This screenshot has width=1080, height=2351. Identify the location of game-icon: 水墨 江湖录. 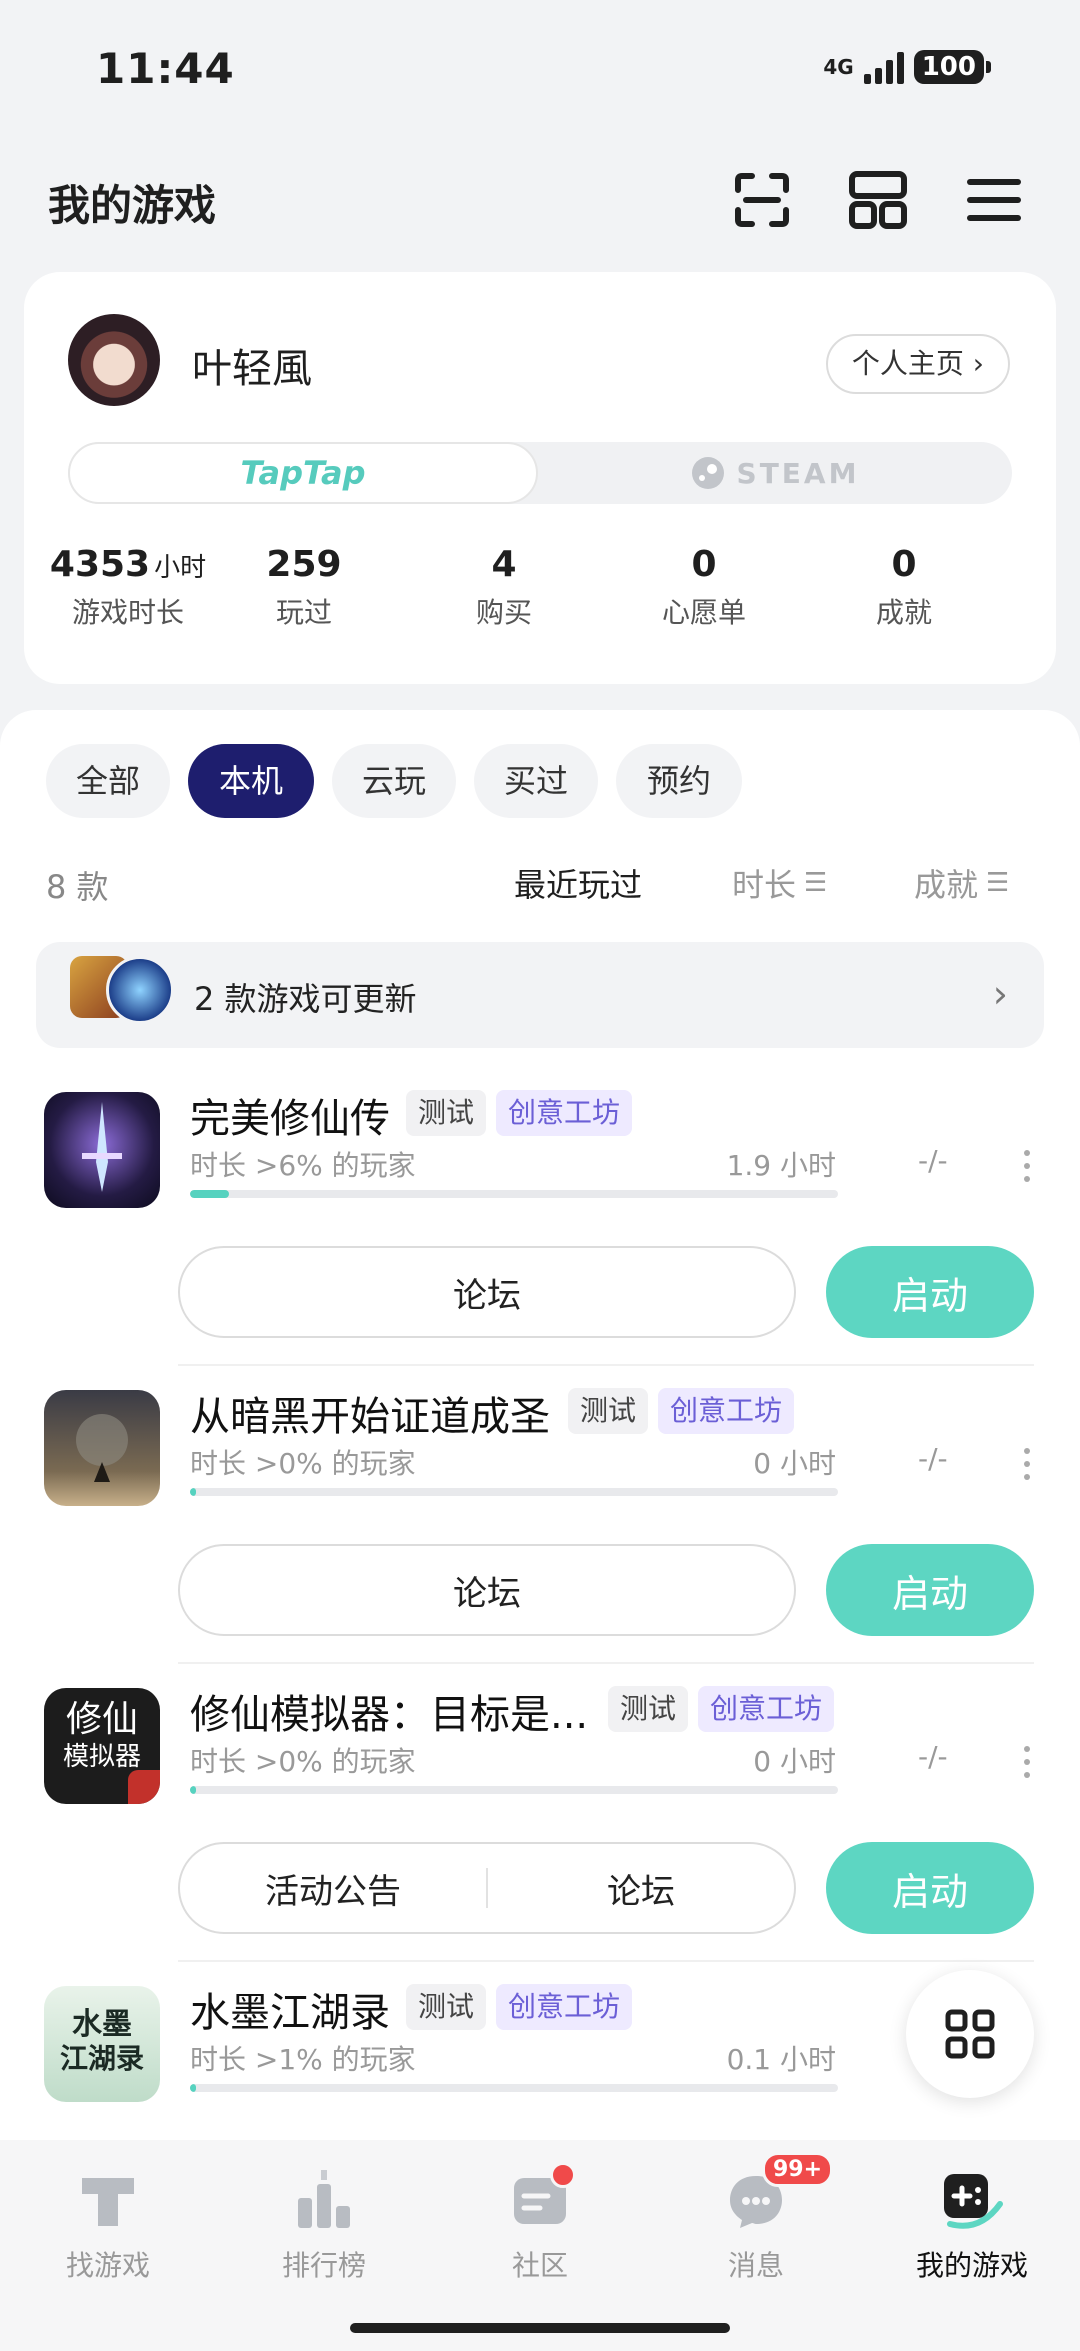
(102, 2044).